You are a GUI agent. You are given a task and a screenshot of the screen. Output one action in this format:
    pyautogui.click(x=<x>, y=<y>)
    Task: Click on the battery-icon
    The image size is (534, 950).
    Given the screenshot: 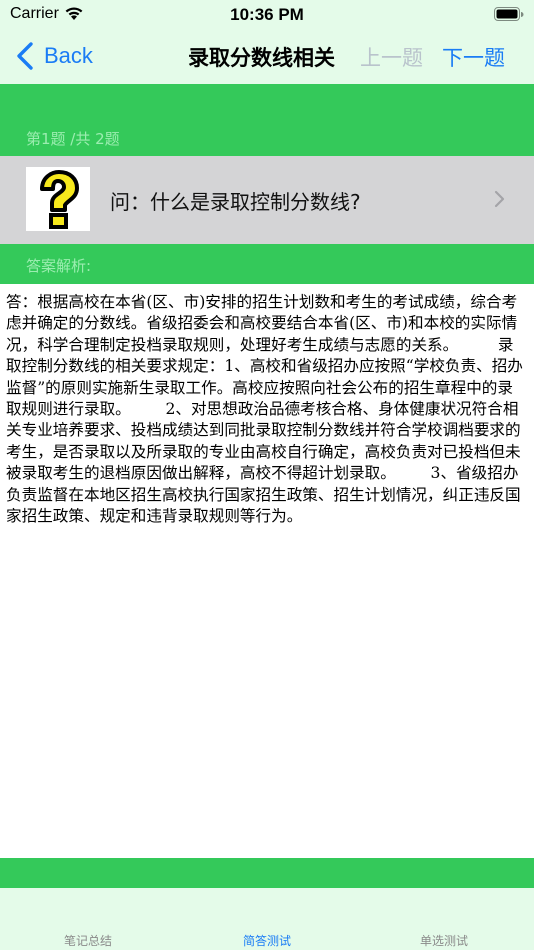 What is the action you would take?
    pyautogui.click(x=509, y=14)
    